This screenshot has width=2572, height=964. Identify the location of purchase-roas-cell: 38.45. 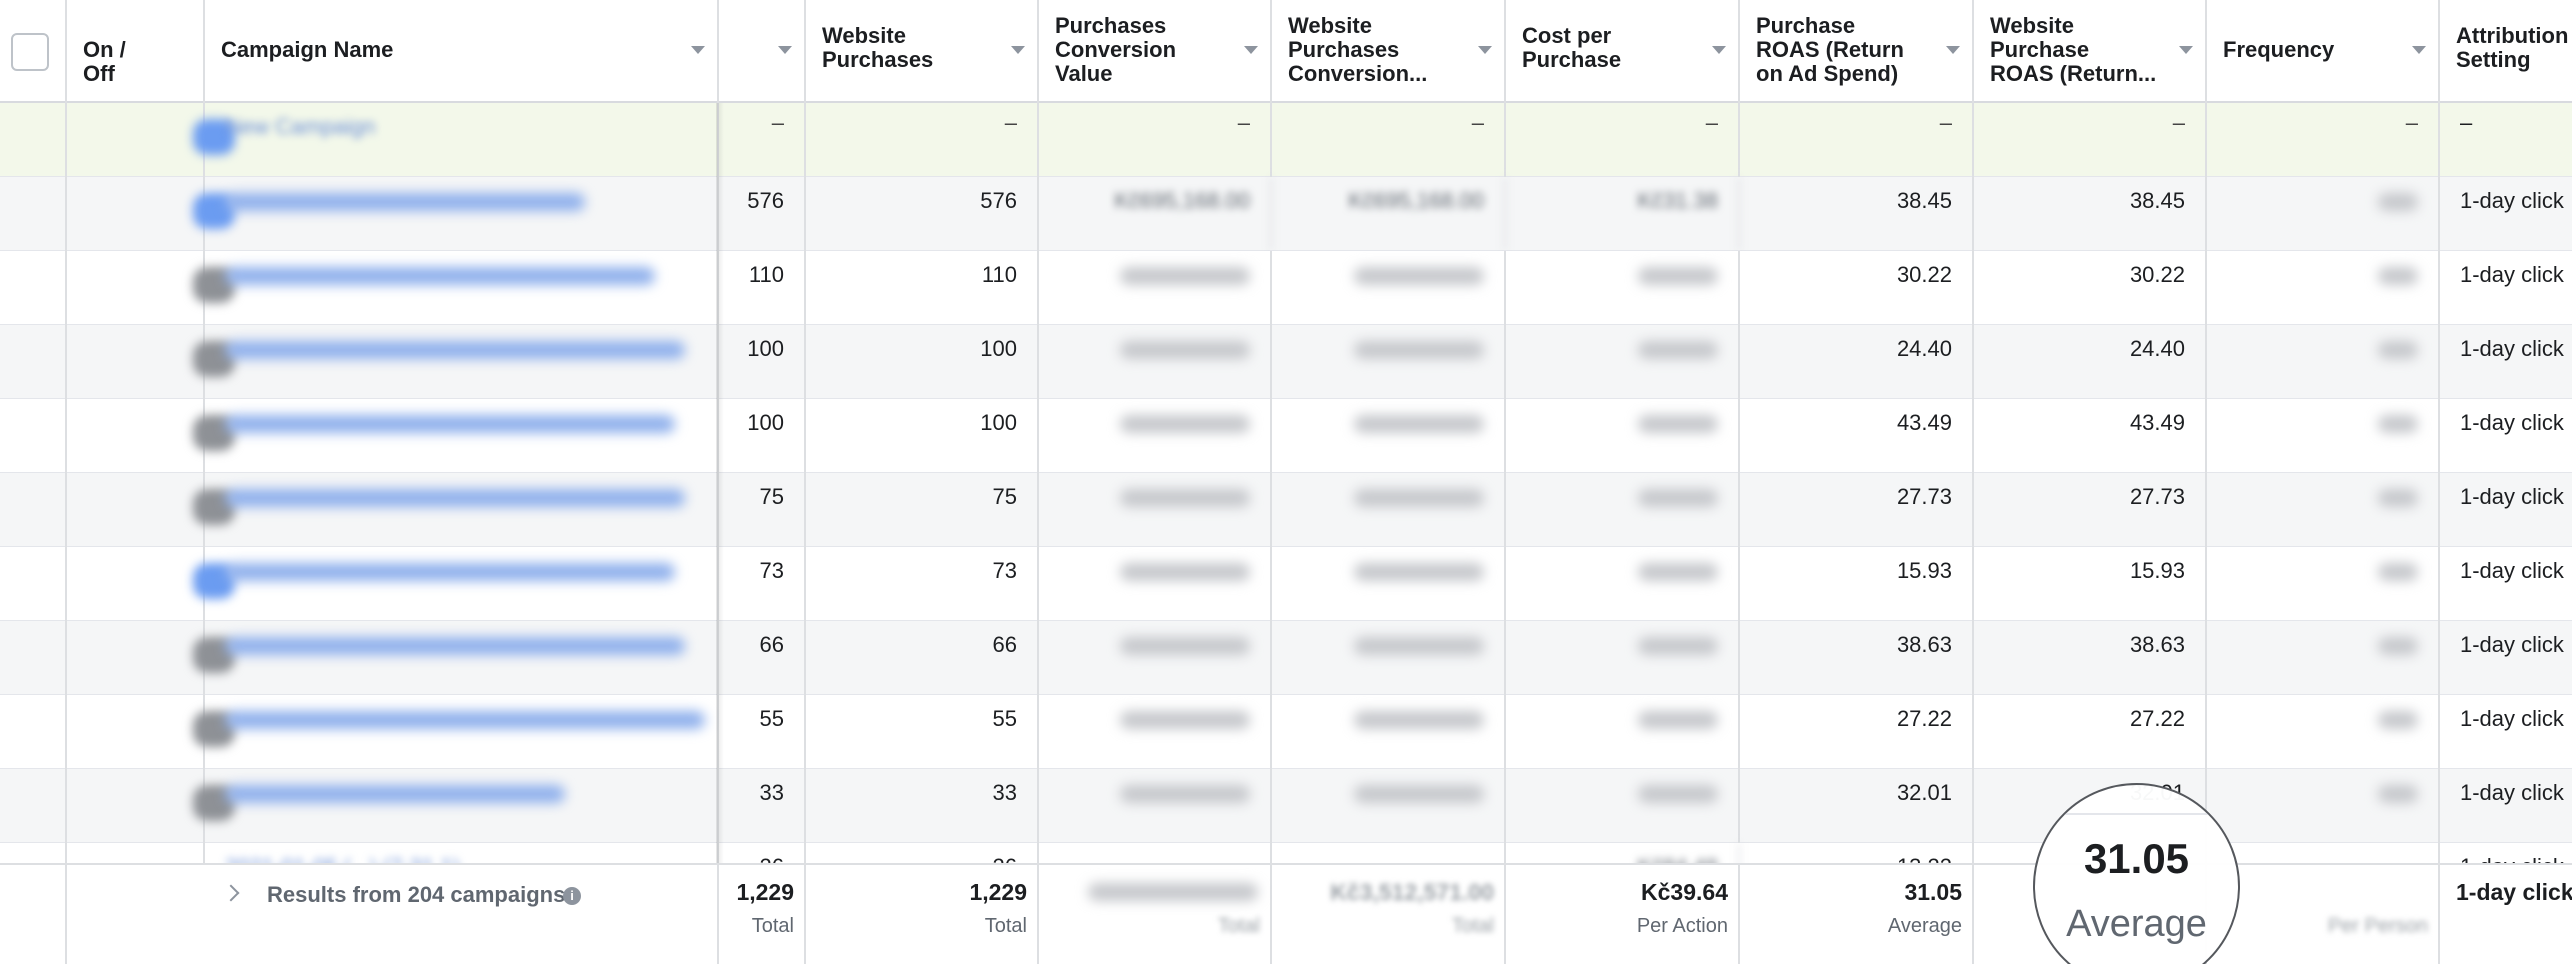
(1857, 214).